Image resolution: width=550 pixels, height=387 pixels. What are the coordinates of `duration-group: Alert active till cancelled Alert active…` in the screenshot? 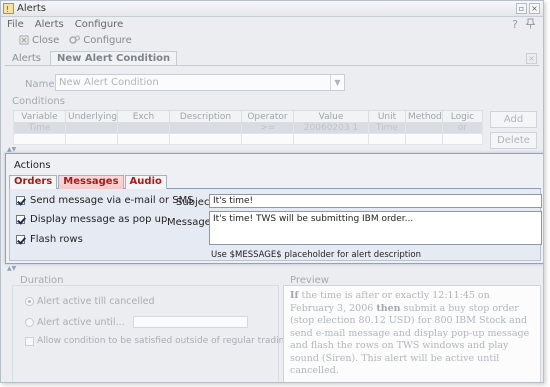 It's located at (165, 333).